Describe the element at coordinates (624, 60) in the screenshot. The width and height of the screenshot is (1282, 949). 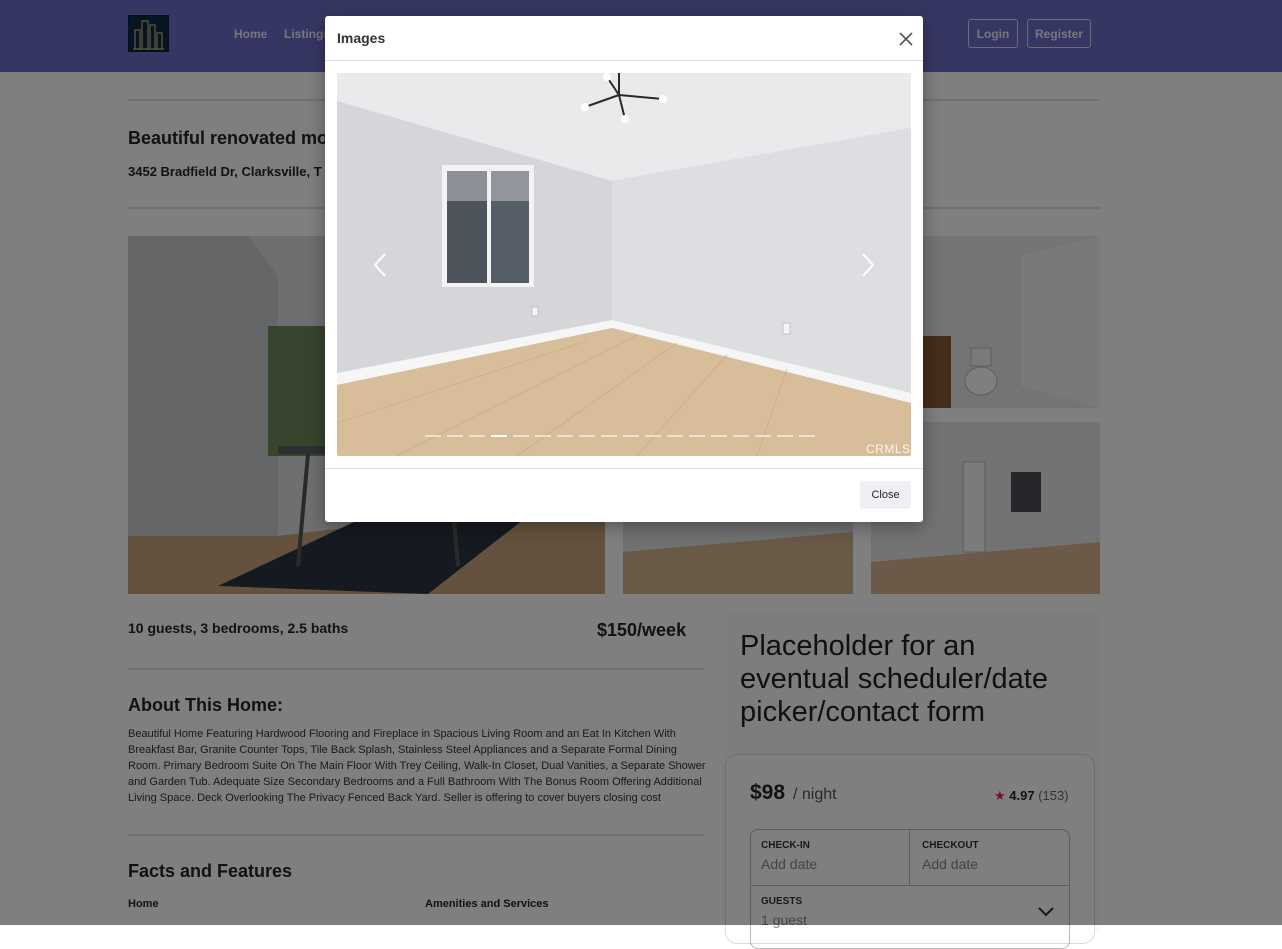
I see `modal-header-divider` at that location.